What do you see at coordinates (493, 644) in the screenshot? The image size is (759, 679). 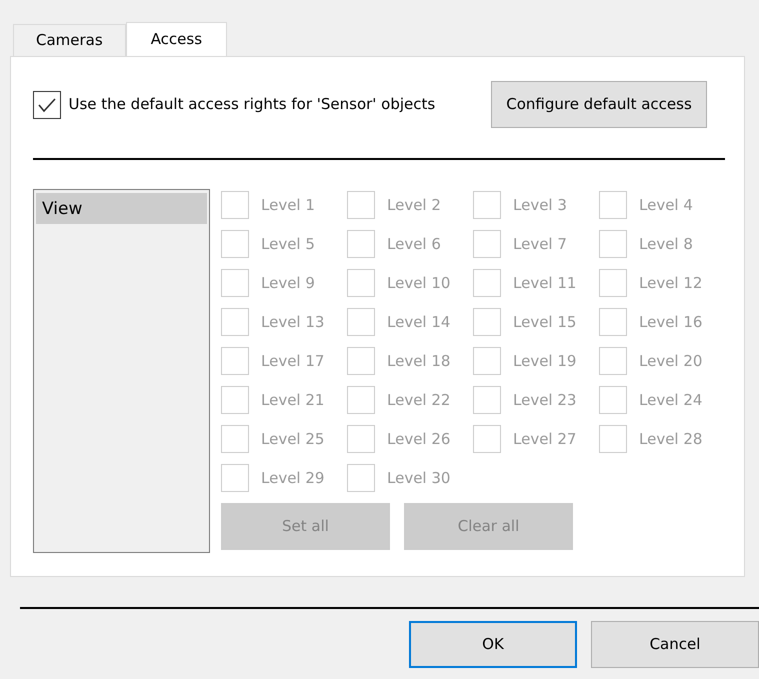 I see `ok-button: OK` at bounding box center [493, 644].